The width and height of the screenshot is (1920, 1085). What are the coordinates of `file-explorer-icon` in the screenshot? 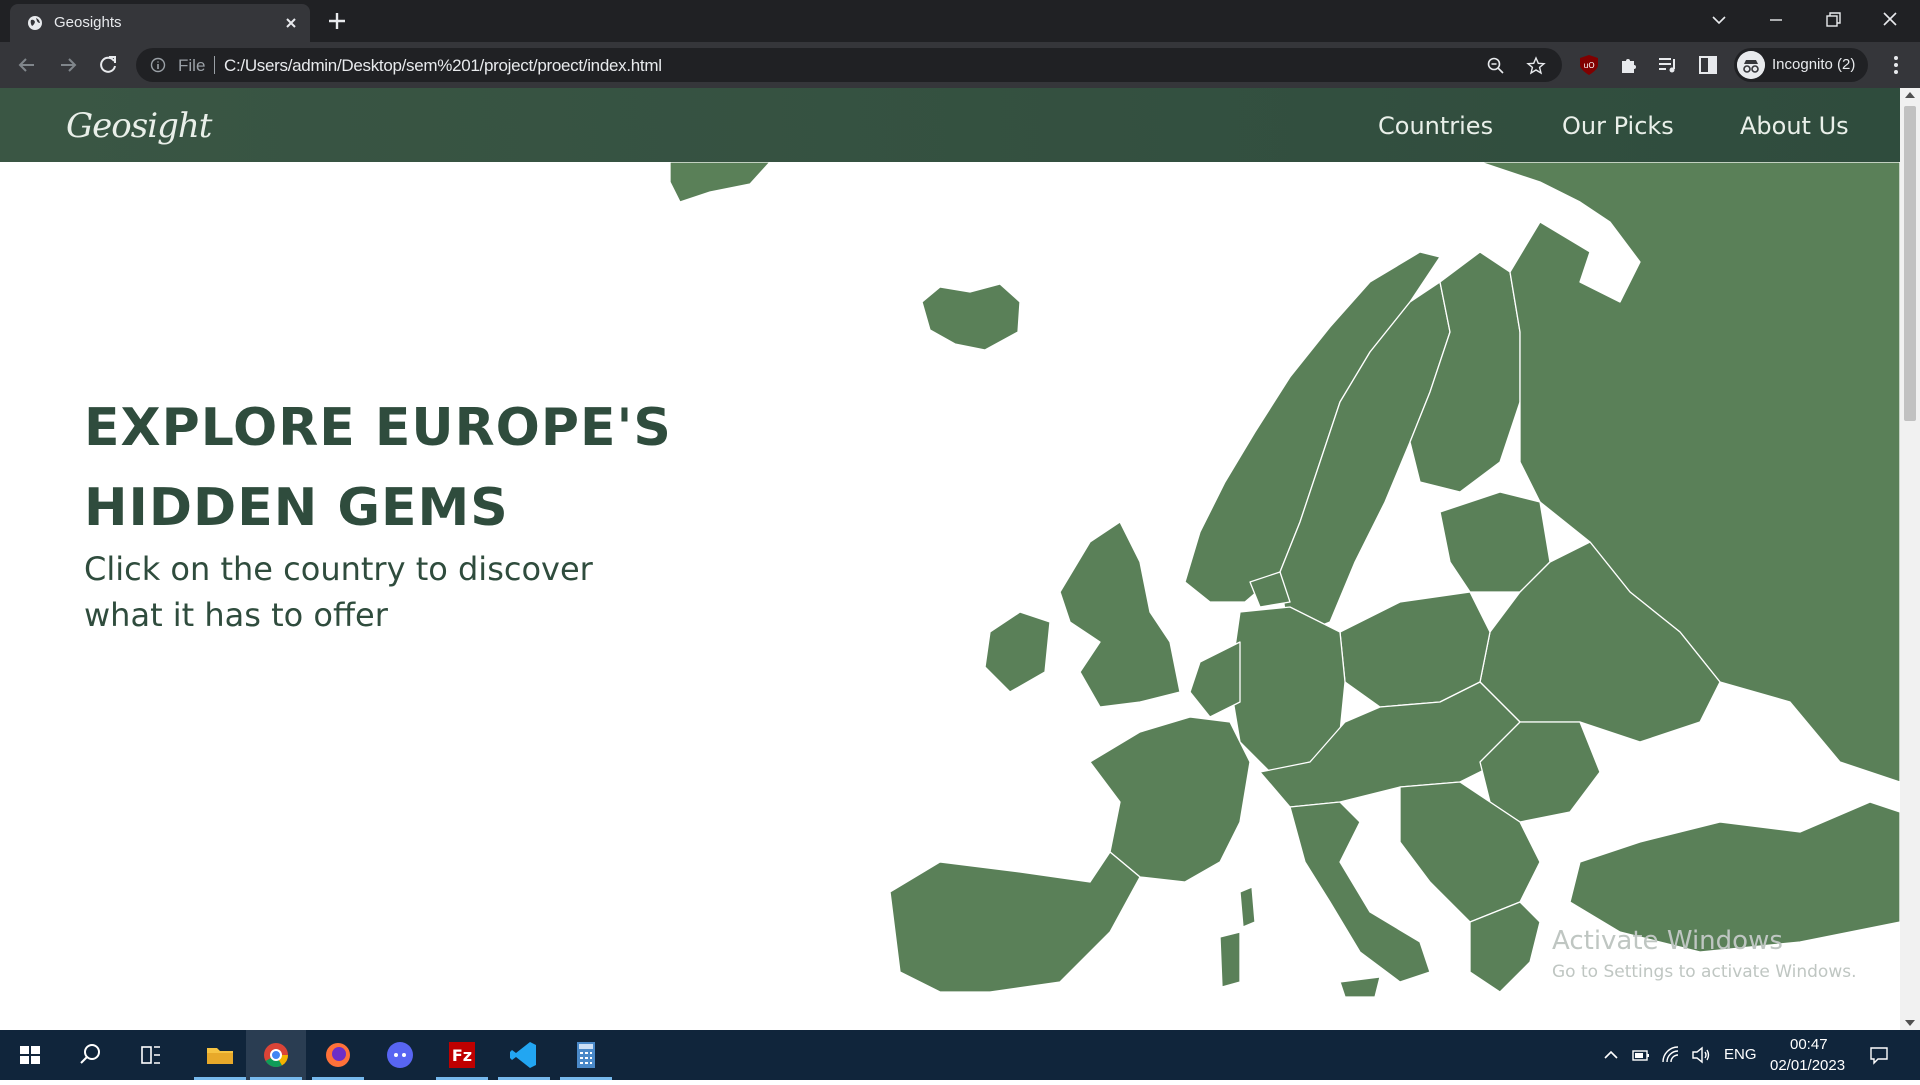 It's located at (220, 1056).